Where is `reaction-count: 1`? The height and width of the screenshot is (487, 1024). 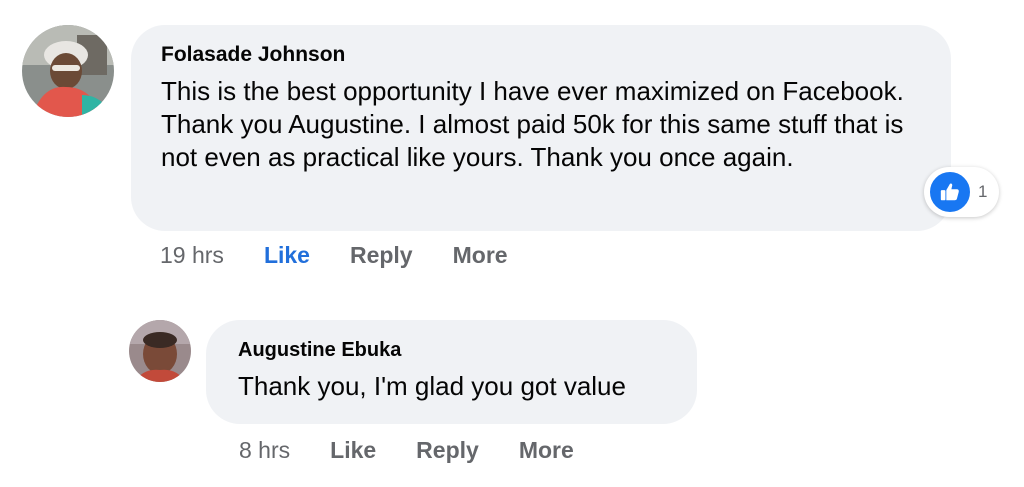
reaction-count: 1 is located at coordinates (983, 191).